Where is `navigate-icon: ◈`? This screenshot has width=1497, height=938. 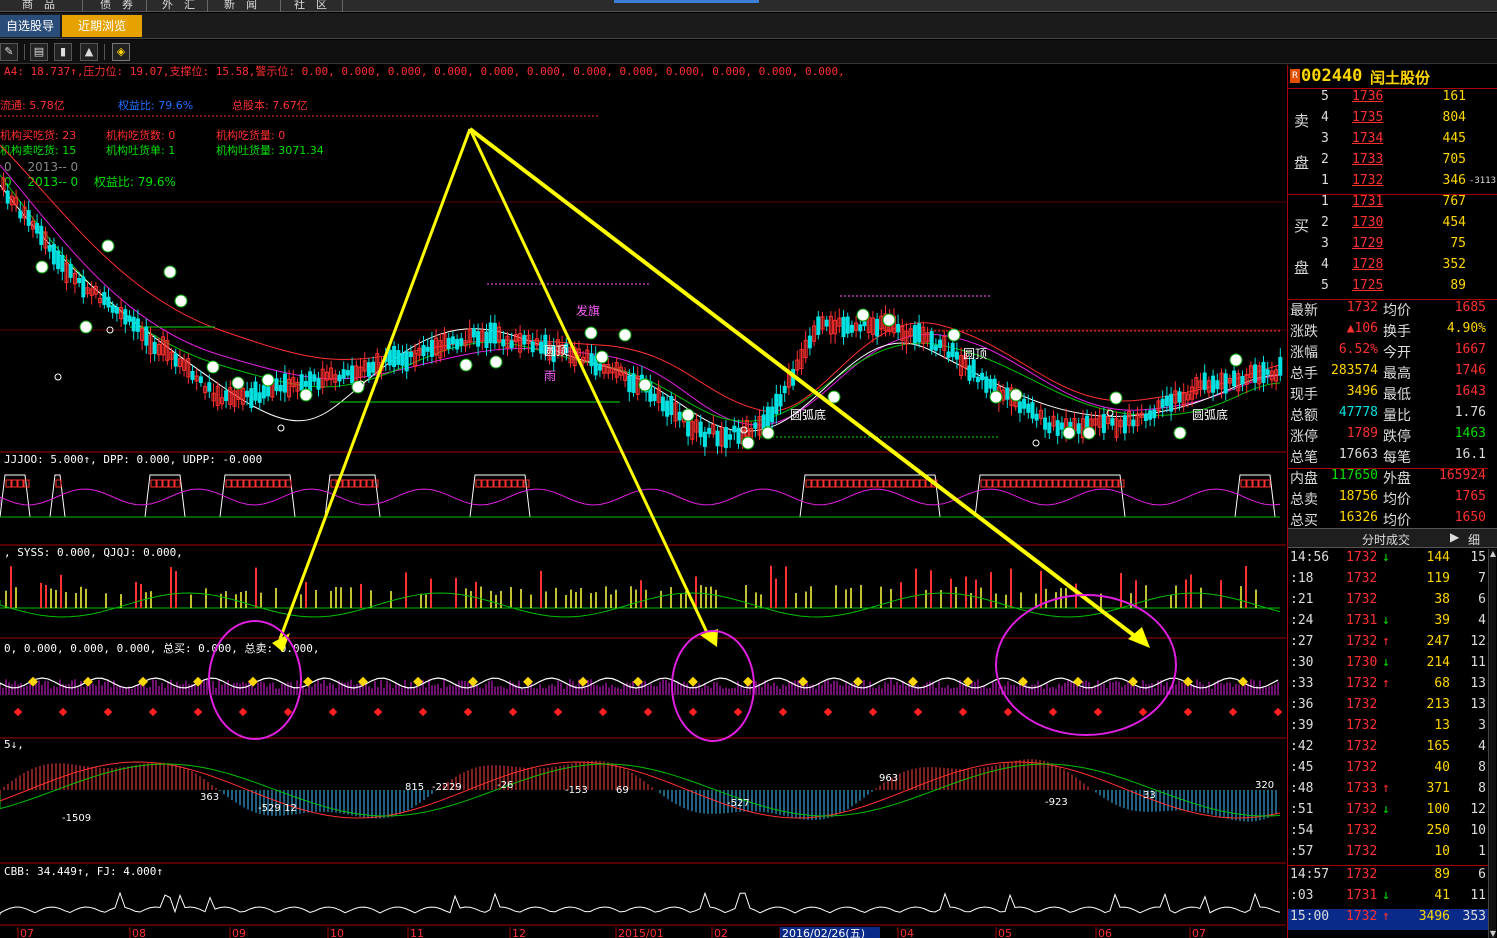 navigate-icon: ◈ is located at coordinates (121, 52).